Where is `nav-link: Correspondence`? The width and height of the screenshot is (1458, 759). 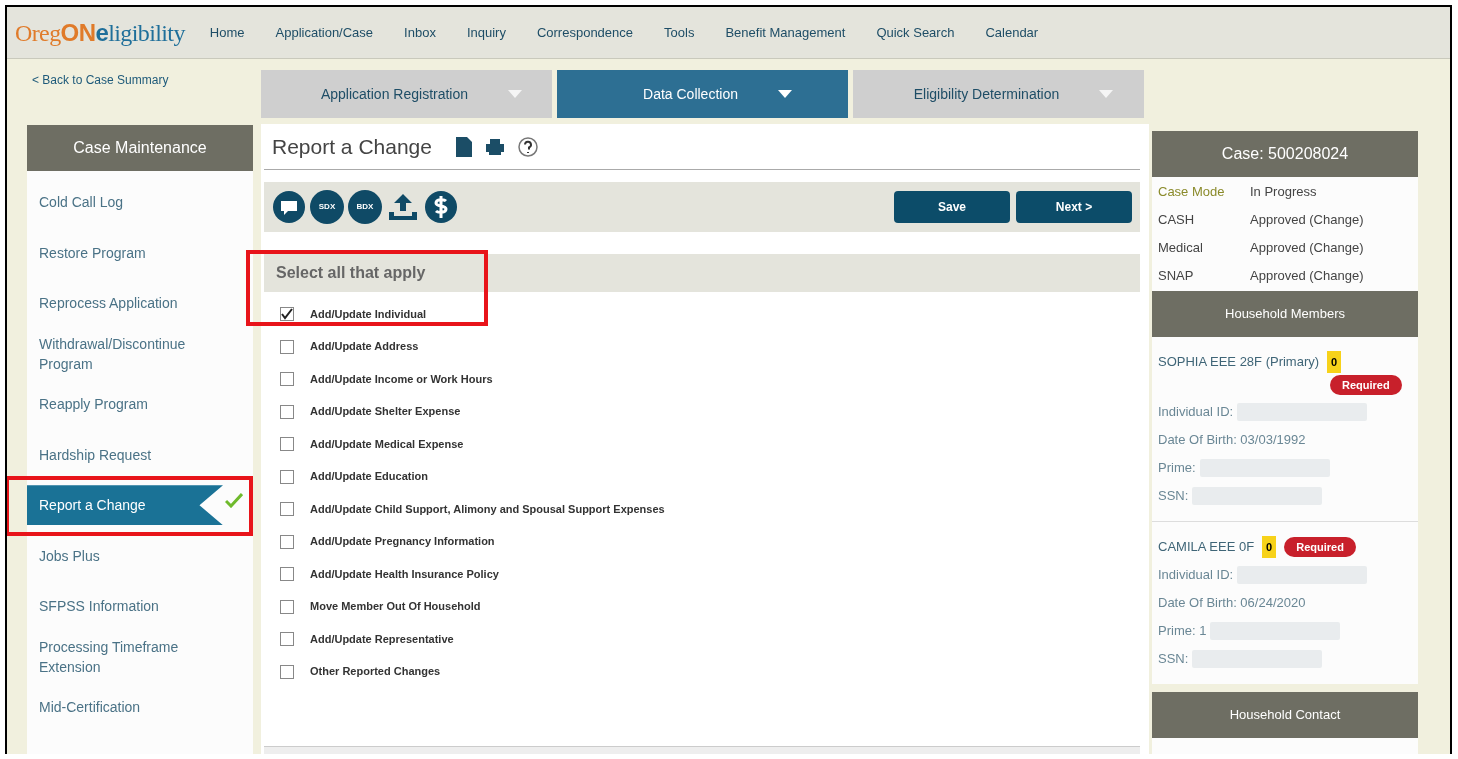
nav-link: Correspondence is located at coordinates (585, 32).